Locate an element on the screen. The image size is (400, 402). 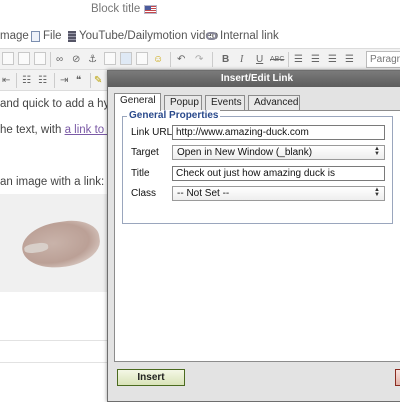
insert-button: Insert is located at coordinates (151, 377).